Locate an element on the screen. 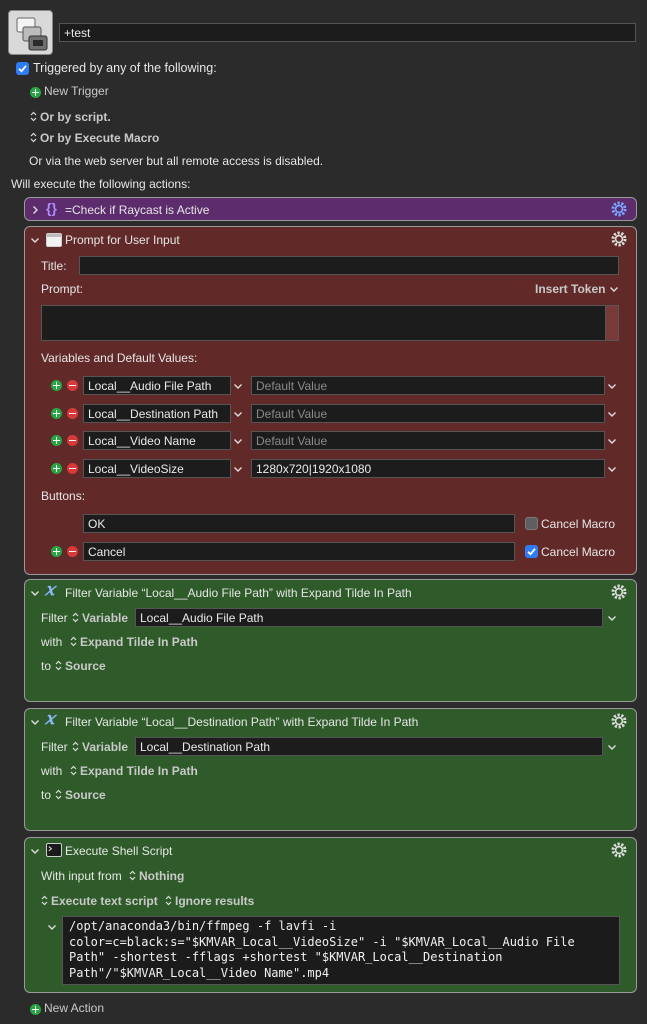 This screenshot has width=647, height=1024. window-icon is located at coordinates (54, 240).